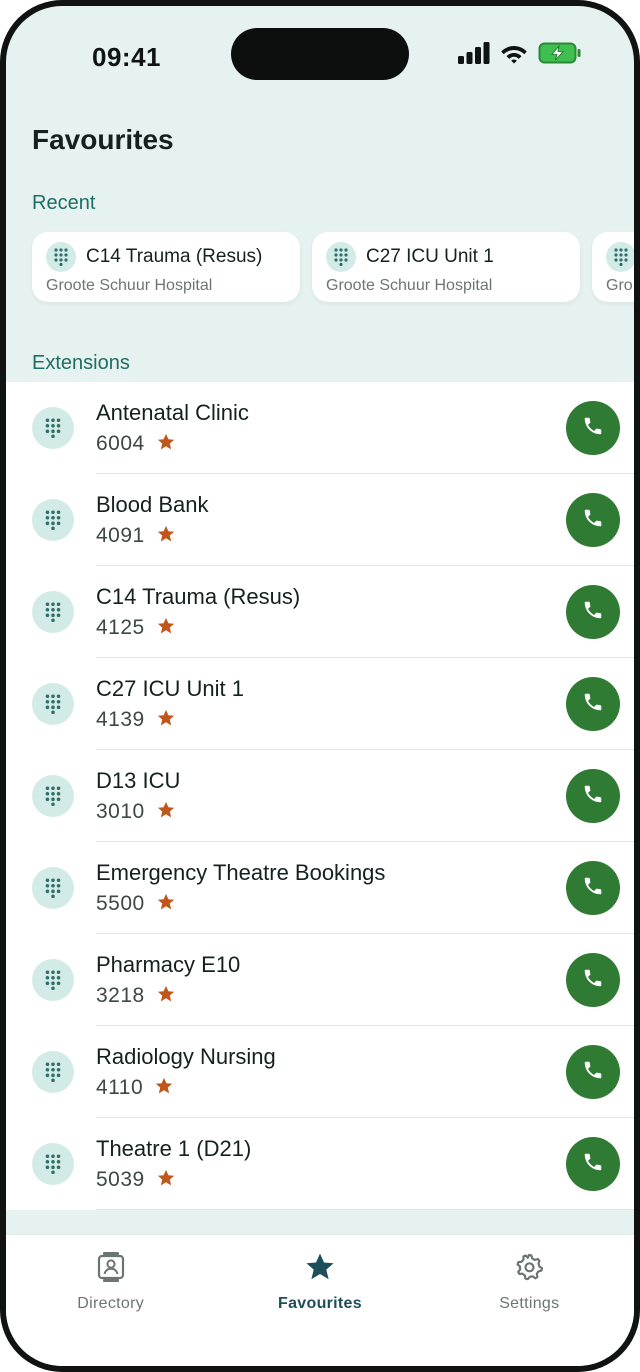 Image resolution: width=640 pixels, height=1372 pixels. What do you see at coordinates (126, 57) in the screenshot?
I see `status-time: 09:41` at bounding box center [126, 57].